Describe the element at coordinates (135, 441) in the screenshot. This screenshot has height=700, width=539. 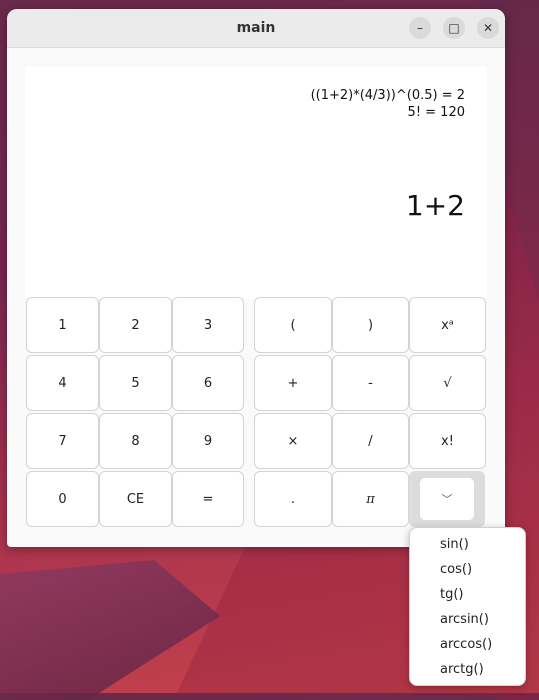
I see `key-8: 8` at that location.